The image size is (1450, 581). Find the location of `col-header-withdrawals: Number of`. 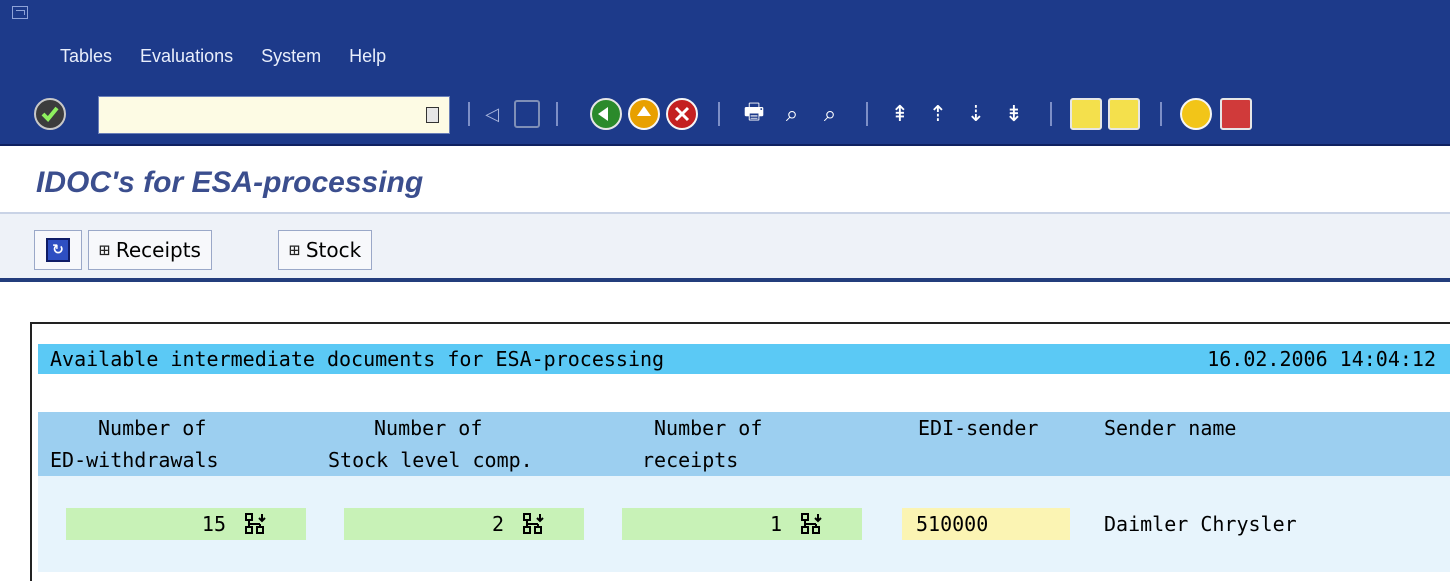

col-header-withdrawals: Number of is located at coordinates (152, 428).